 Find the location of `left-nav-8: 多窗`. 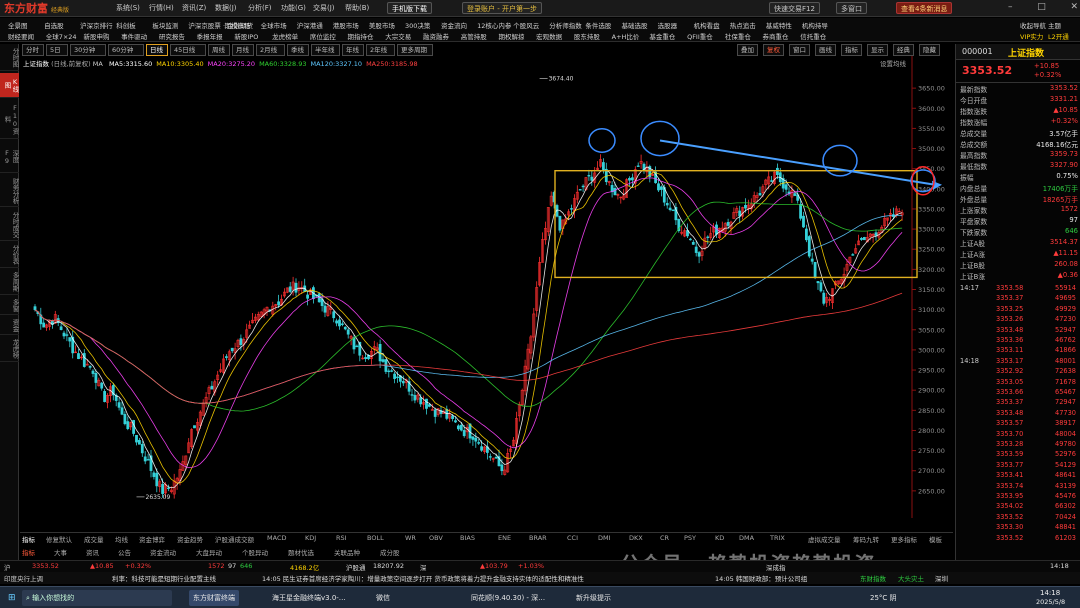

left-nav-8: 多窗 is located at coordinates (9, 306).